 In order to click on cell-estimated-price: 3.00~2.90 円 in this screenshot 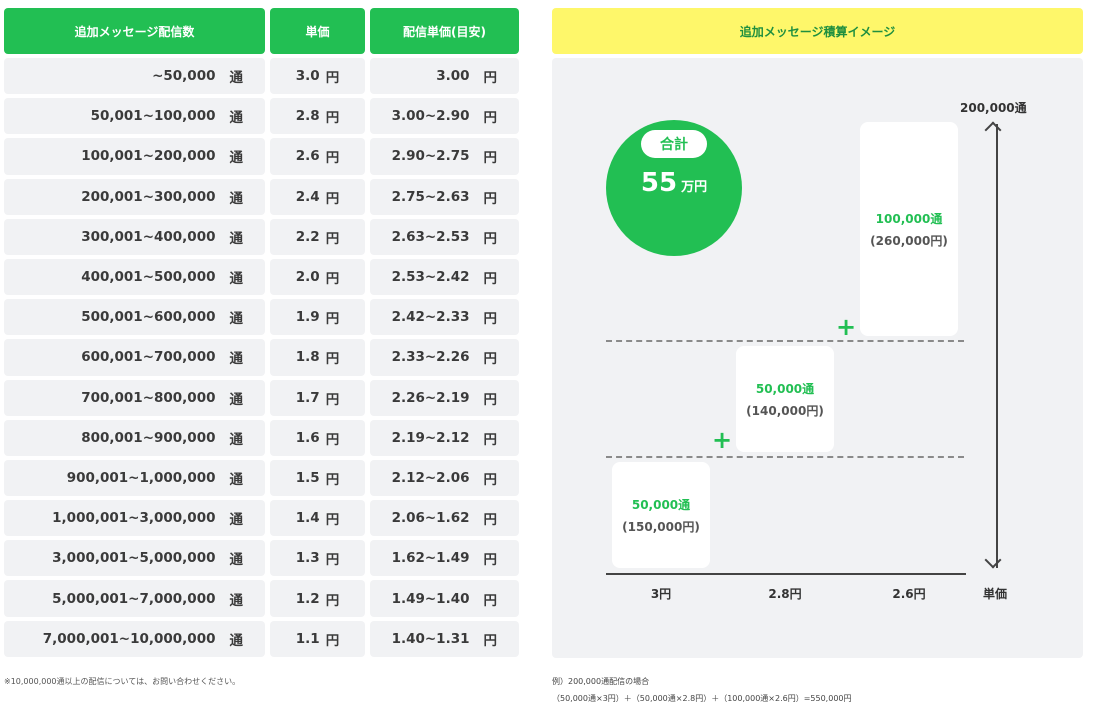, I will do `click(444, 116)`.